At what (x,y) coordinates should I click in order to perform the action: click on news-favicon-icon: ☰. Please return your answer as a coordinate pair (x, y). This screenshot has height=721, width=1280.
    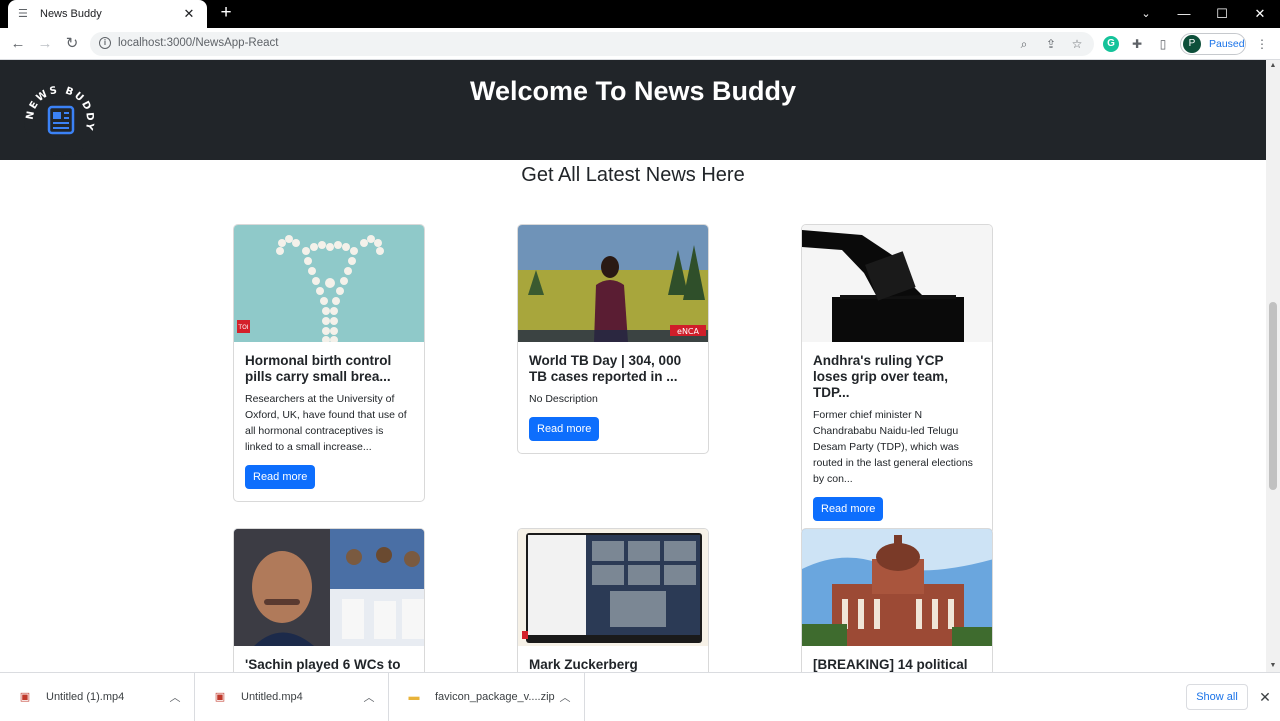
    Looking at the image, I should click on (23, 14).